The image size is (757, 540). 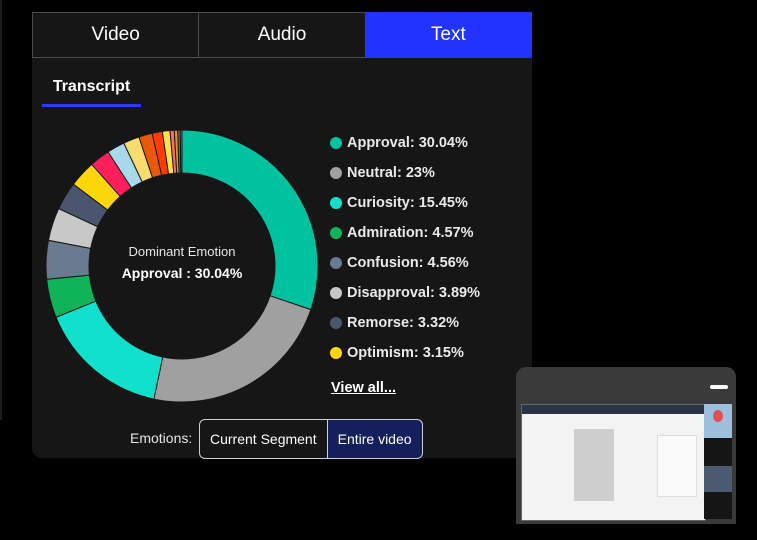 What do you see at coordinates (263, 439) in the screenshot?
I see `current-segment-button: Current Segment` at bounding box center [263, 439].